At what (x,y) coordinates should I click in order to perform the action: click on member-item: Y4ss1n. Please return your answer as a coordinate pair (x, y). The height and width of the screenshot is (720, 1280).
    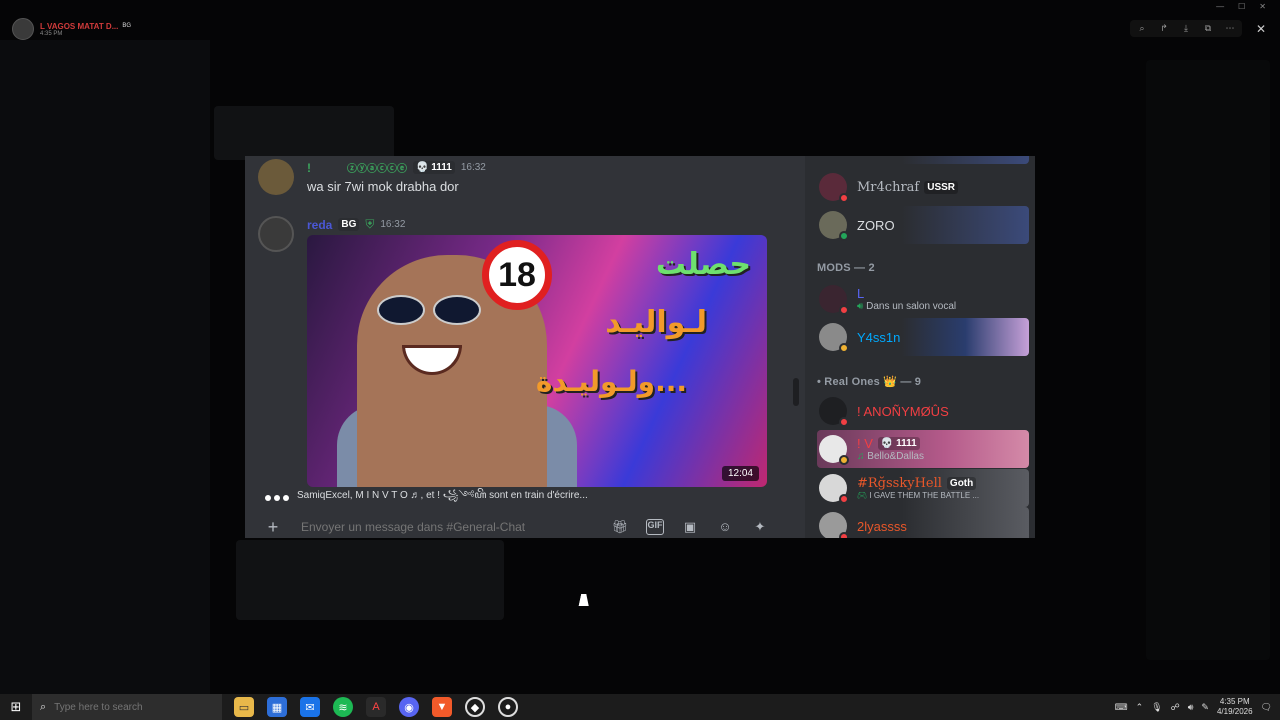
    Looking at the image, I should click on (923, 337).